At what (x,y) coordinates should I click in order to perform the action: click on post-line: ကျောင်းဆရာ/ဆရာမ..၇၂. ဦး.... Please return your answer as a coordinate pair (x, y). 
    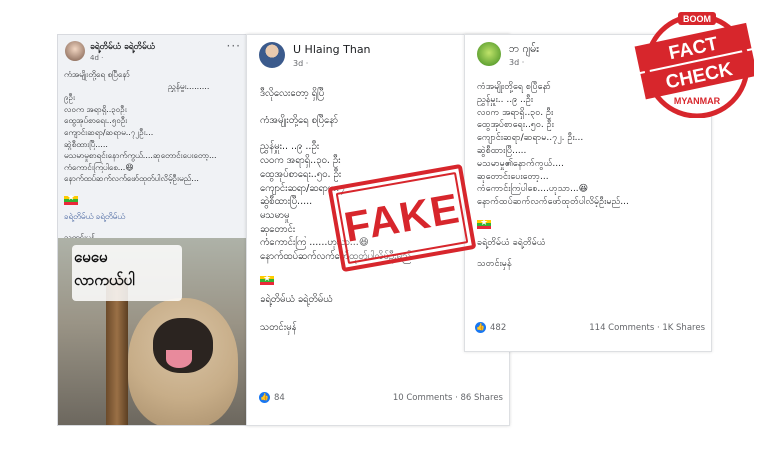
    Looking at the image, I should click on (530, 138).